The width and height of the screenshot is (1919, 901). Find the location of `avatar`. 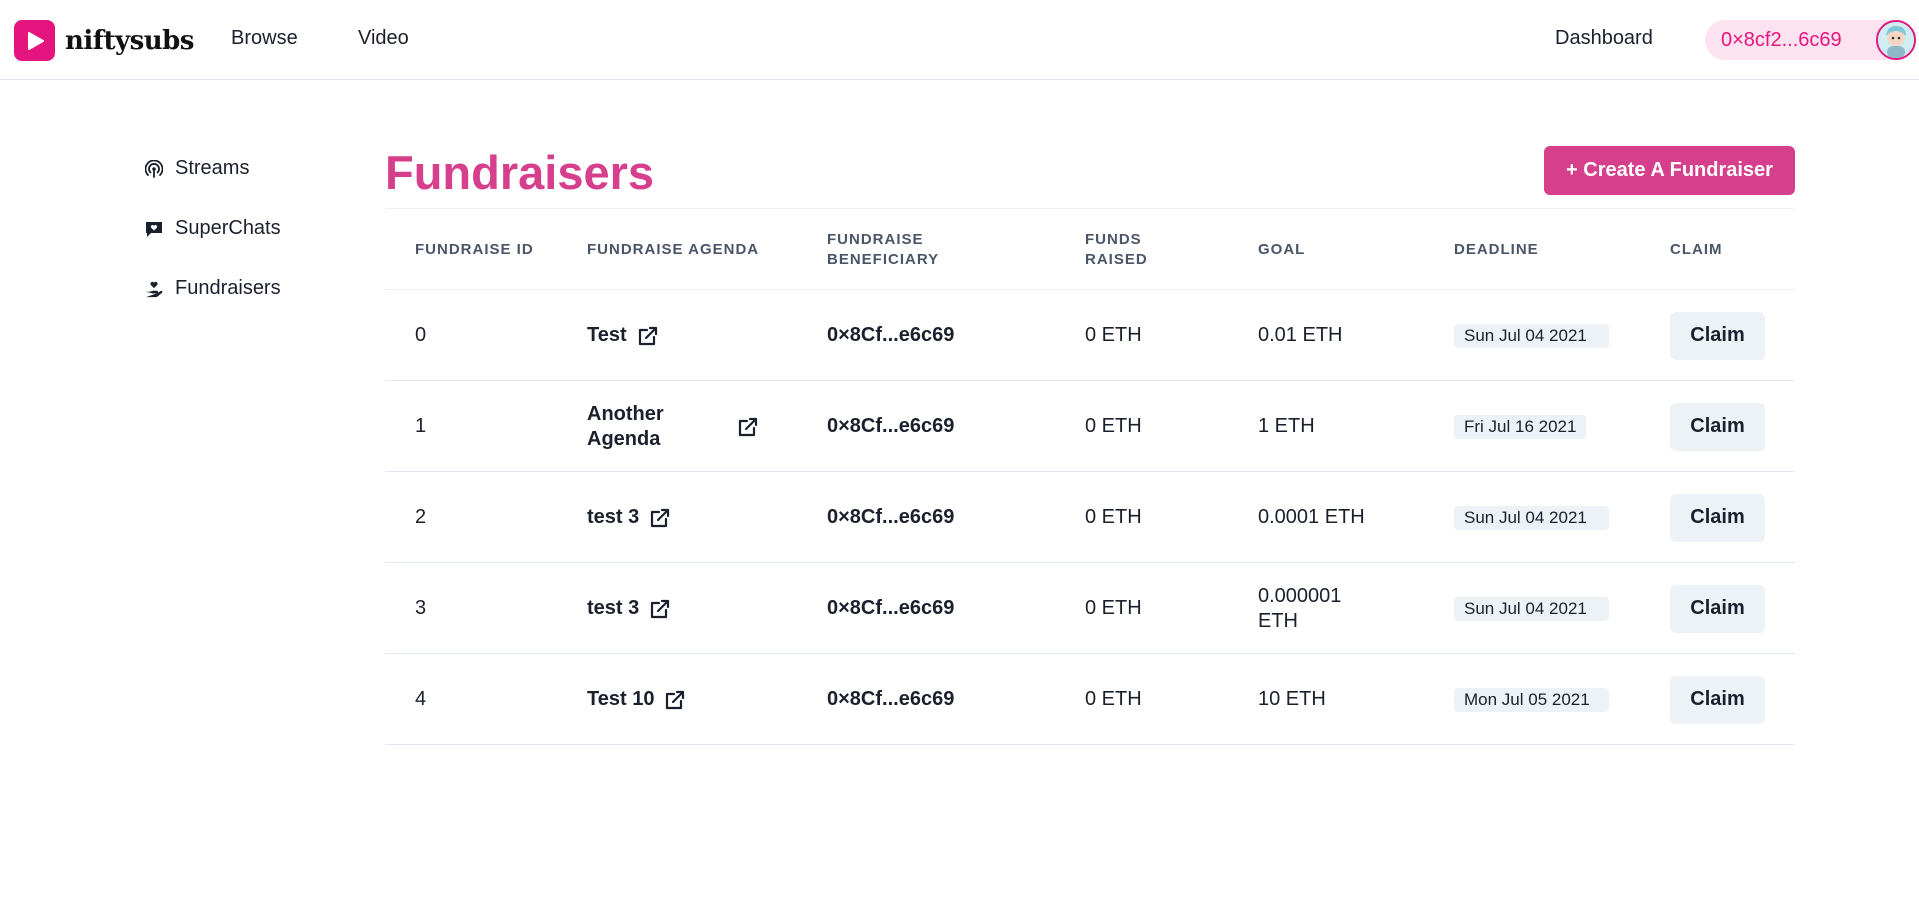

avatar is located at coordinates (1896, 40).